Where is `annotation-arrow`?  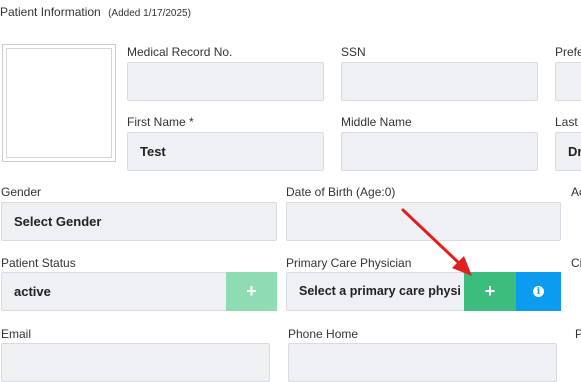
annotation-arrow is located at coordinates (436, 242).